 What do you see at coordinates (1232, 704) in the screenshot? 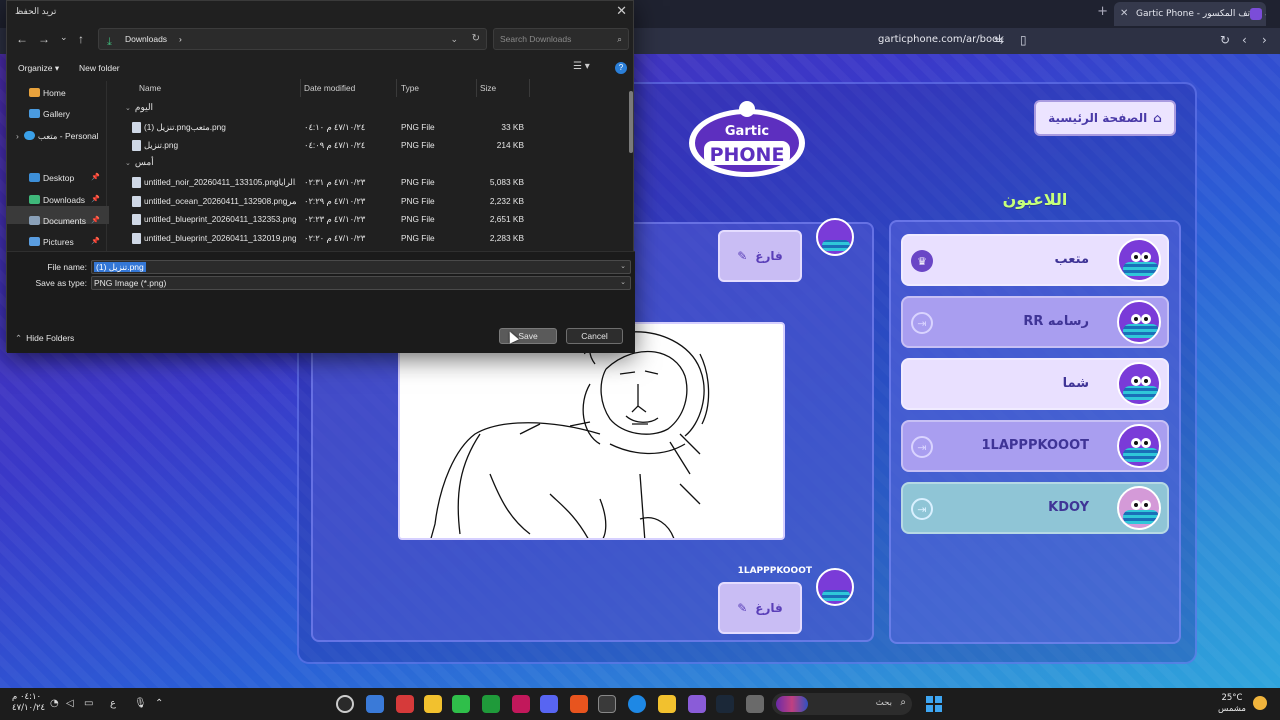
I see `weather-widget: 25°C مشمس` at bounding box center [1232, 704].